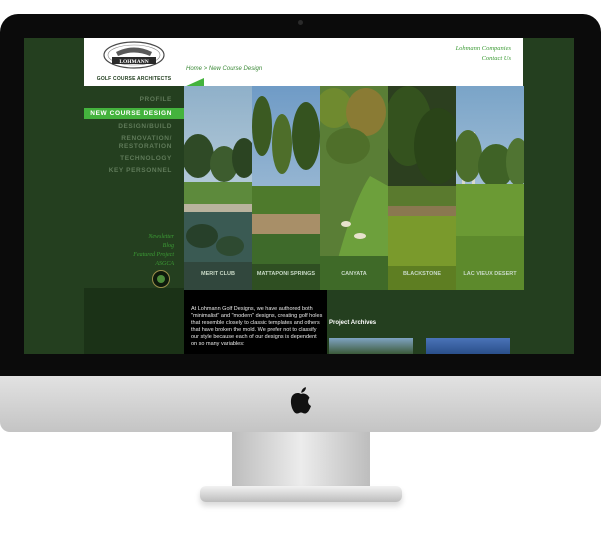  Describe the element at coordinates (134, 321) in the screenshot. I see `left-column-footer` at that location.